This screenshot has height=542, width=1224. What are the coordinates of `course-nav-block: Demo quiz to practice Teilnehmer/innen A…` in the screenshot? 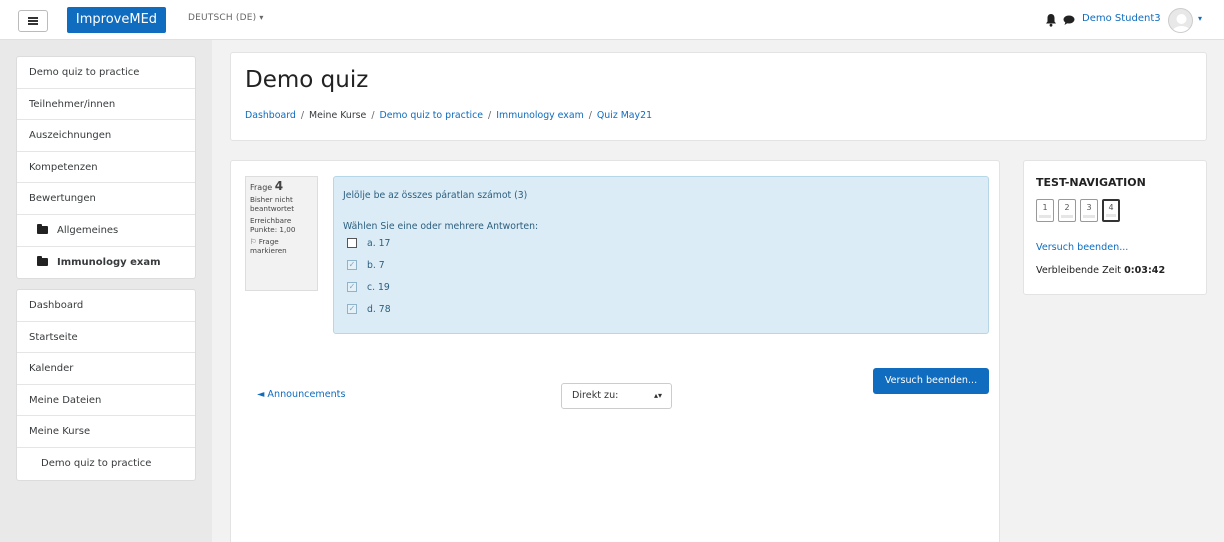 It's located at (106, 168).